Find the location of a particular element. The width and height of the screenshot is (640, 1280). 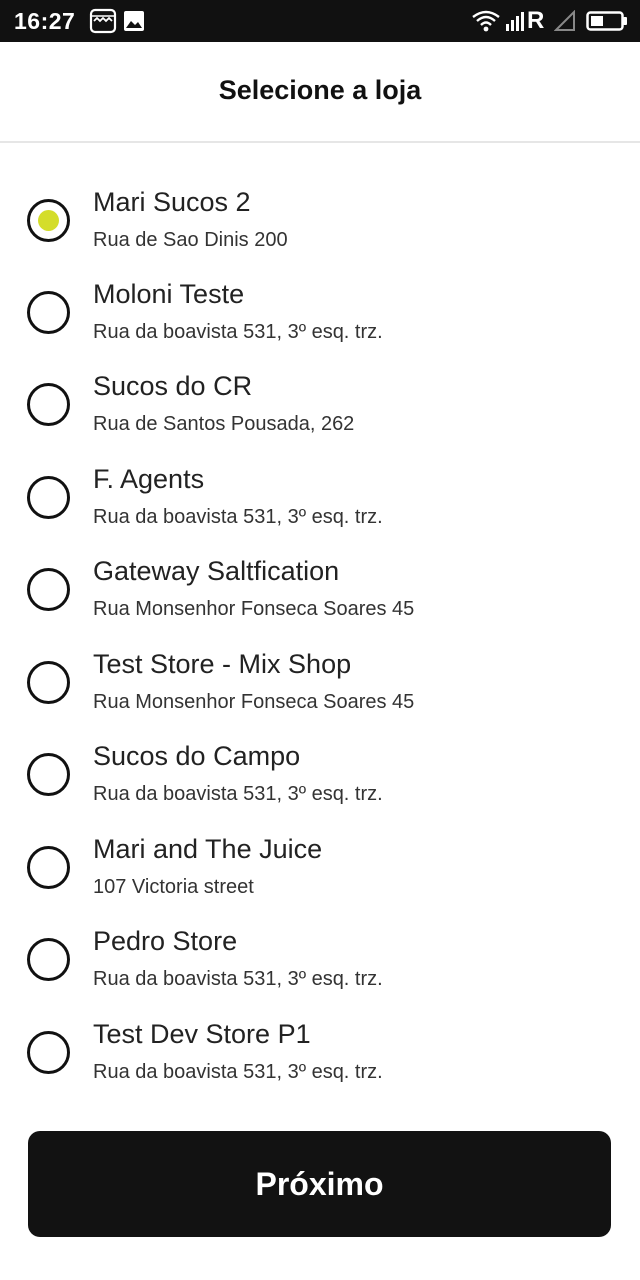

notification-icon is located at coordinates (103, 21).